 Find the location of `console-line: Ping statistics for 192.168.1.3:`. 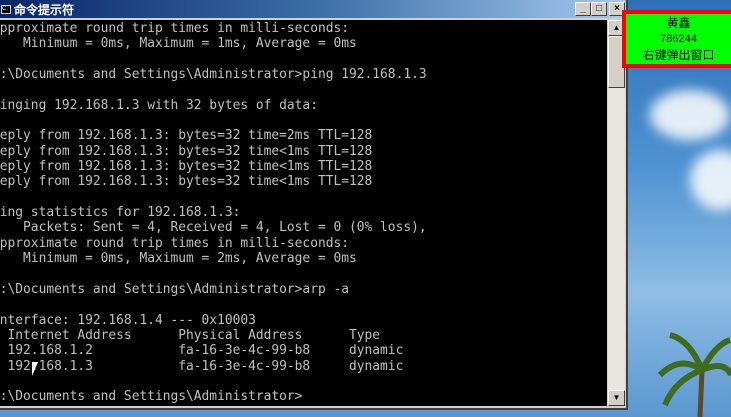

console-line: Ping statistics for 192.168.1.3: is located at coordinates (120, 213).